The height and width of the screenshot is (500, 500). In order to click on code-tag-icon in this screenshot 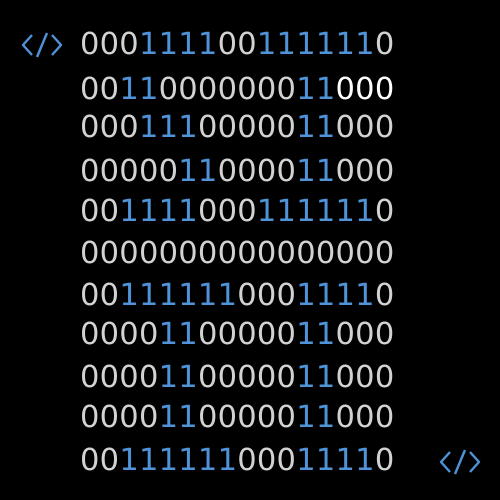, I will do `click(460, 462)`.